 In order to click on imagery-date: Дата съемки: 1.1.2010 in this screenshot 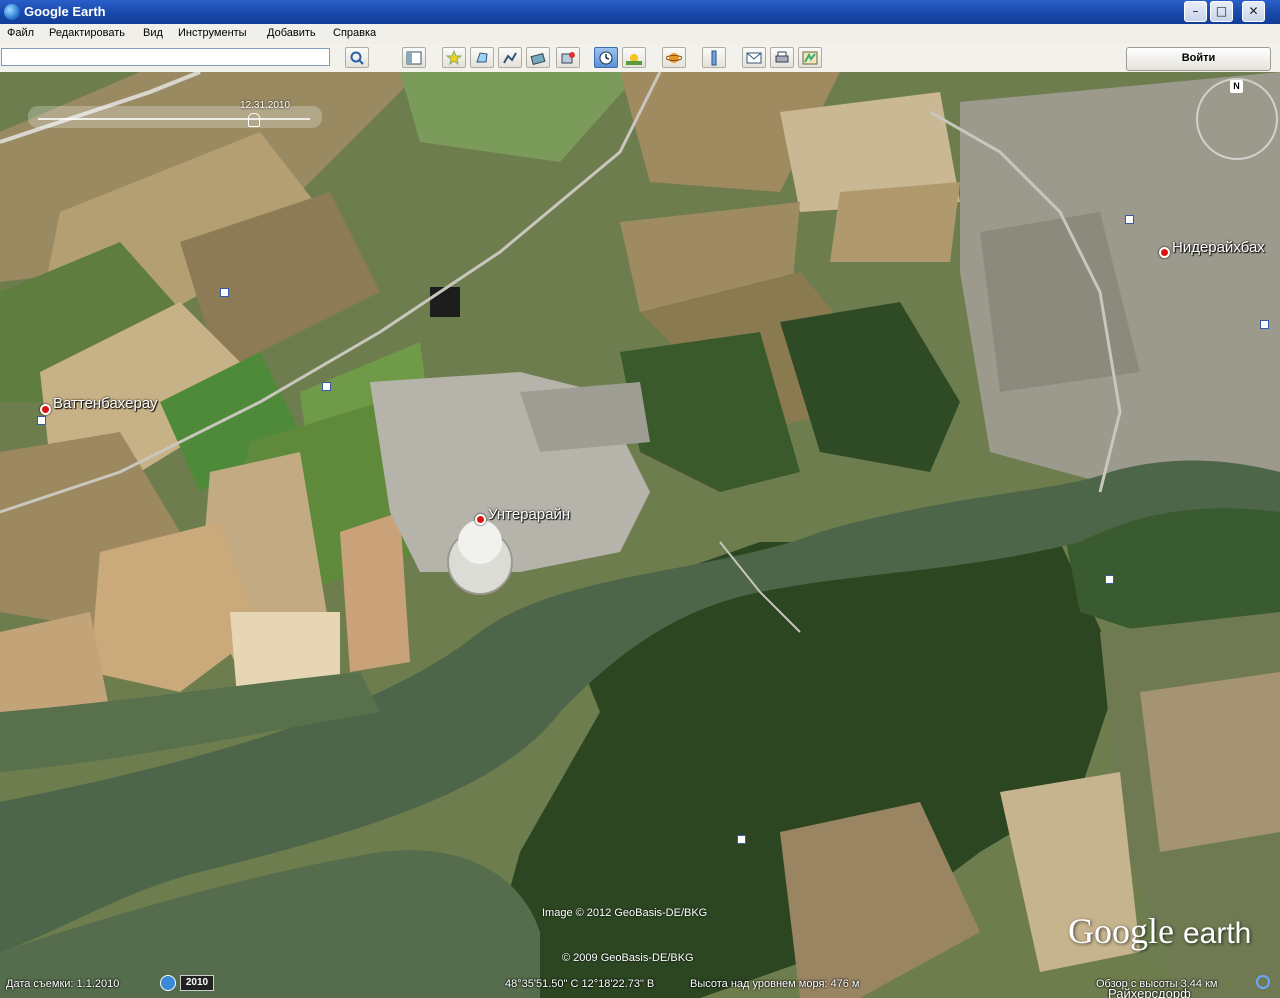, I will do `click(63, 984)`.